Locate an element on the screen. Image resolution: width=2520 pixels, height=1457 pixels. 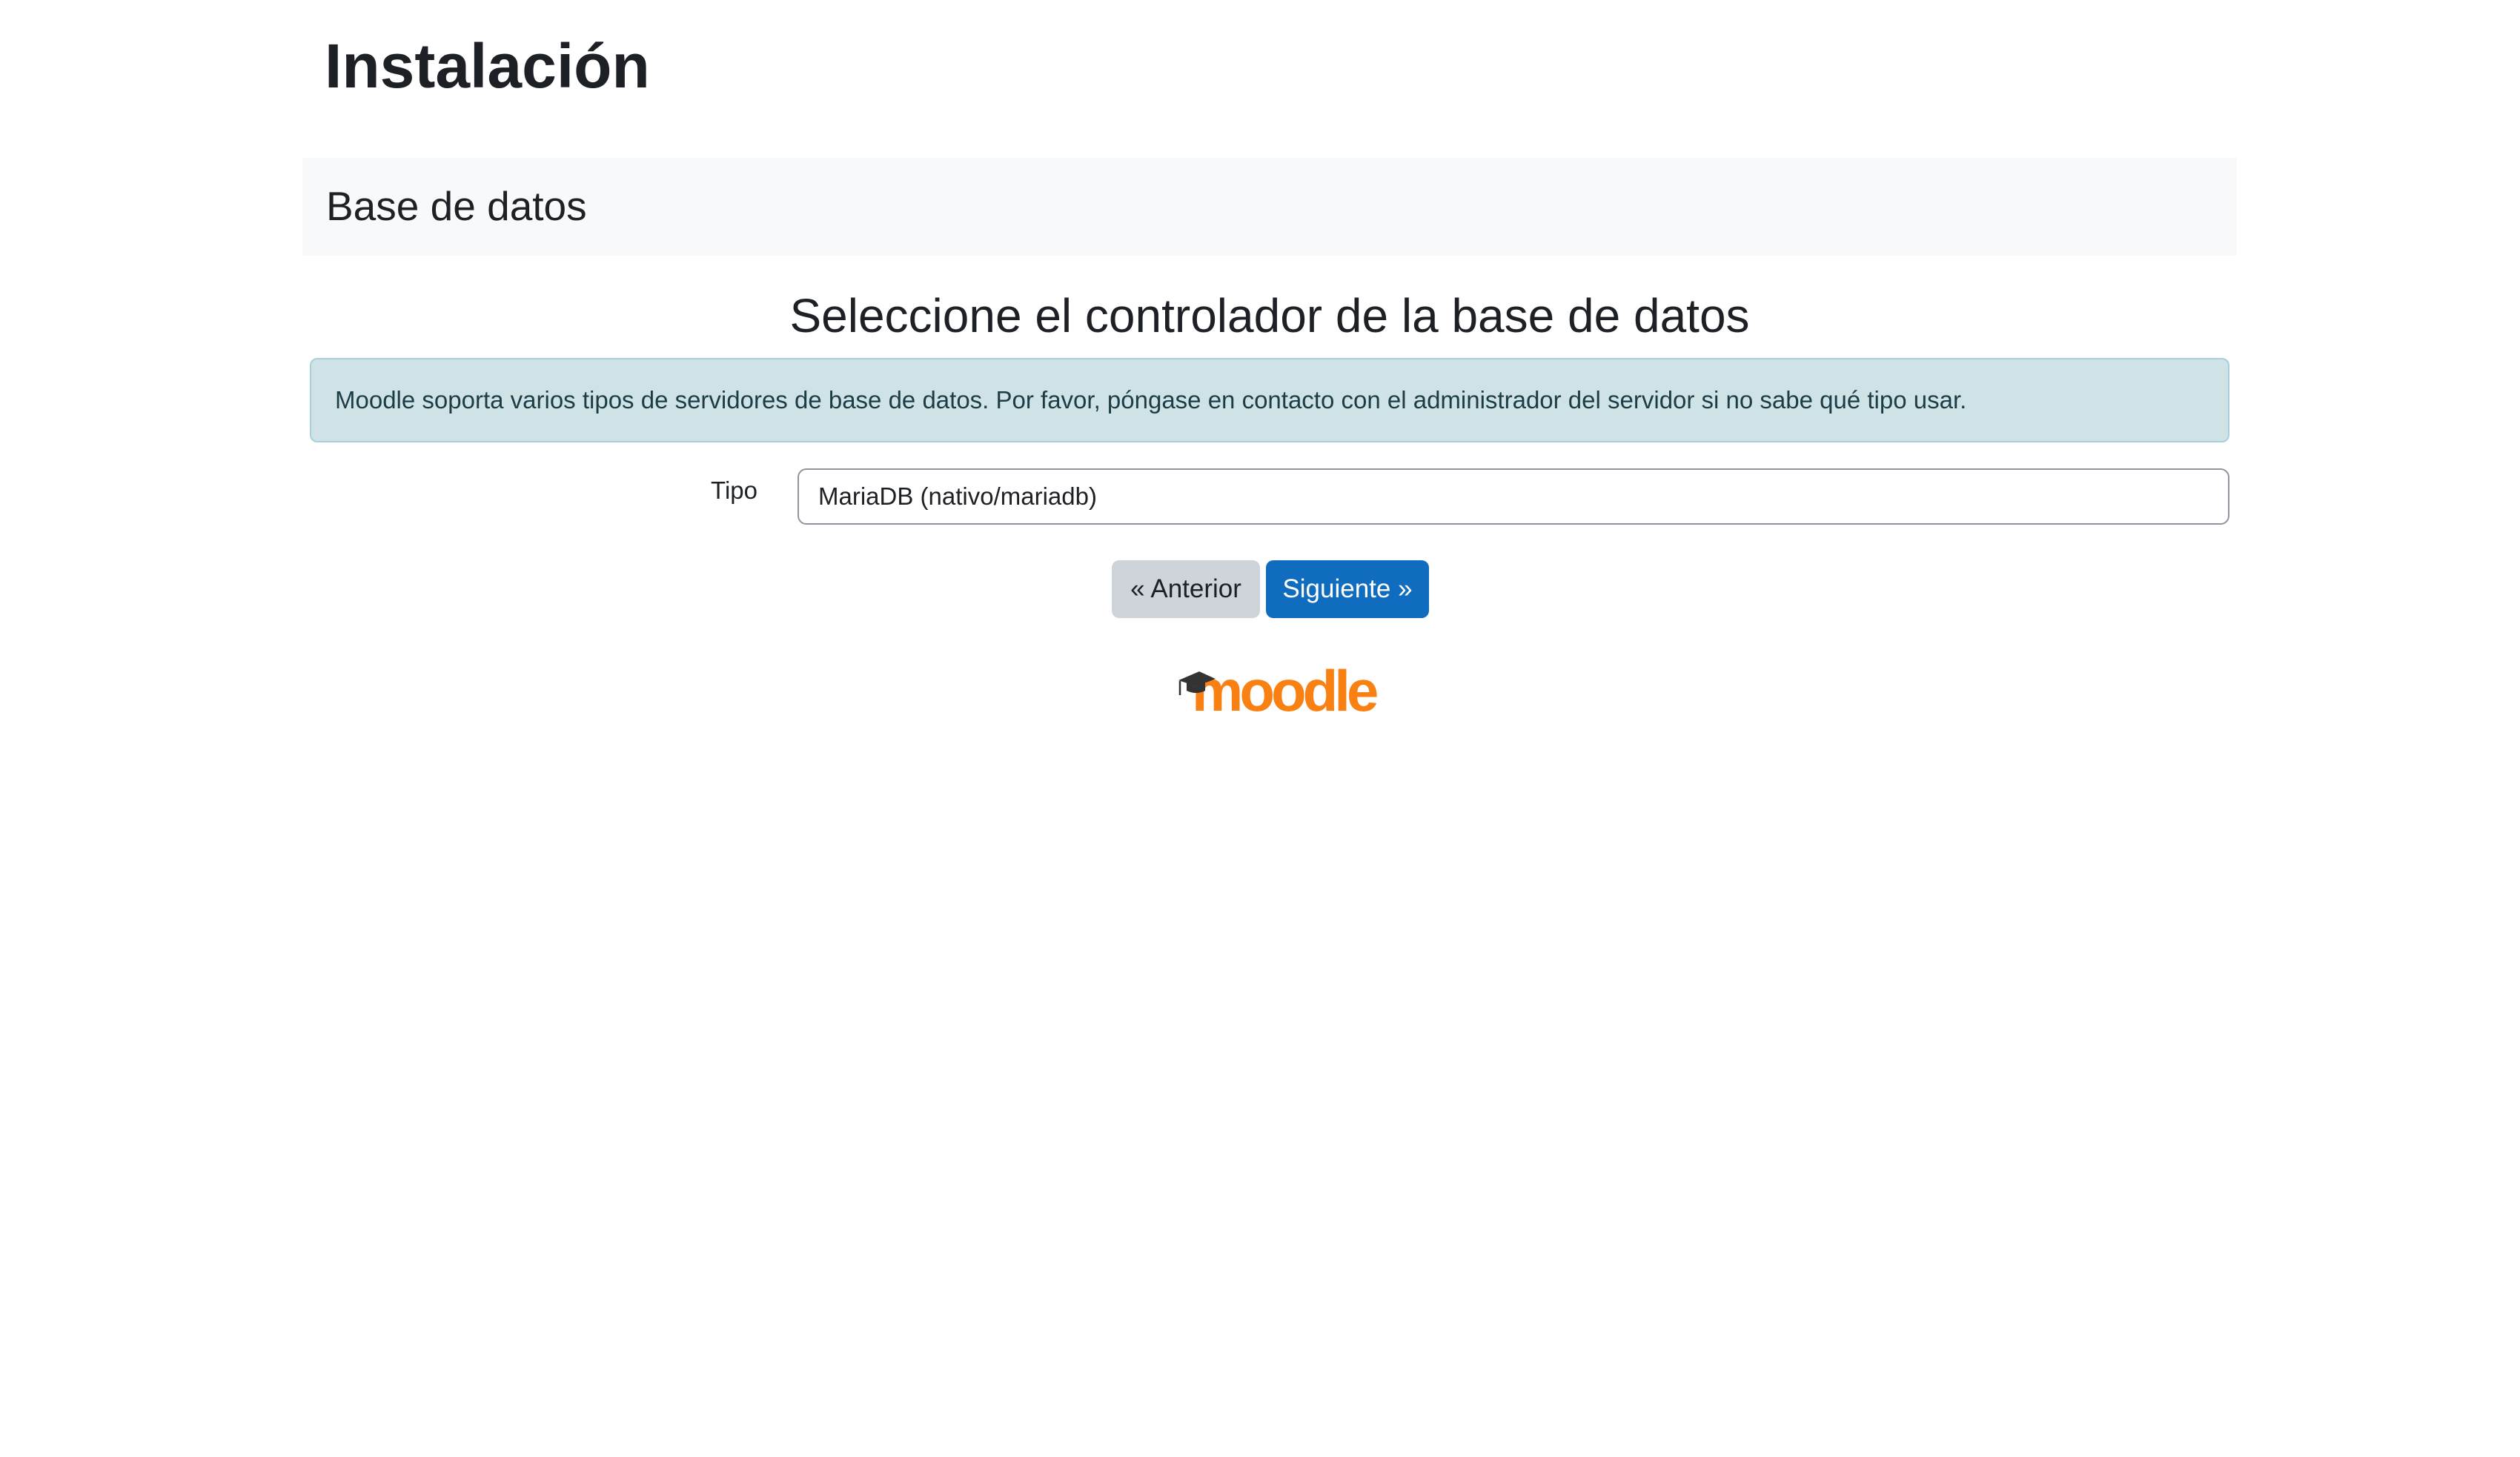
next-button: Siguiente » is located at coordinates (1348, 589).